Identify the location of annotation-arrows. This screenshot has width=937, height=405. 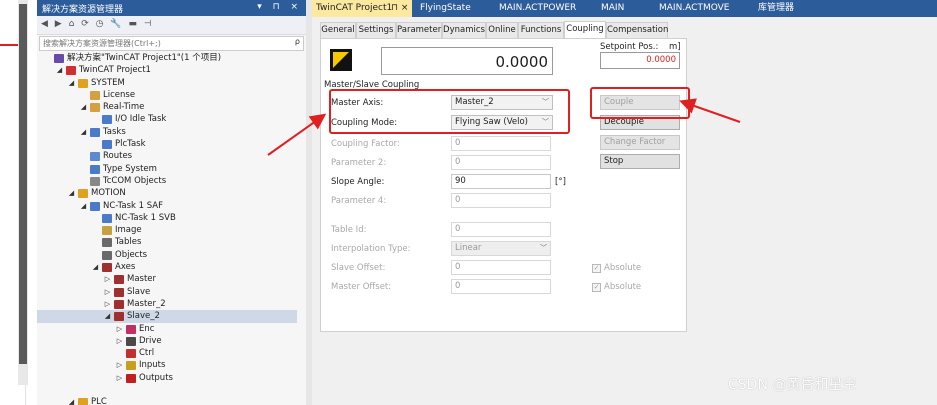
(504, 127).